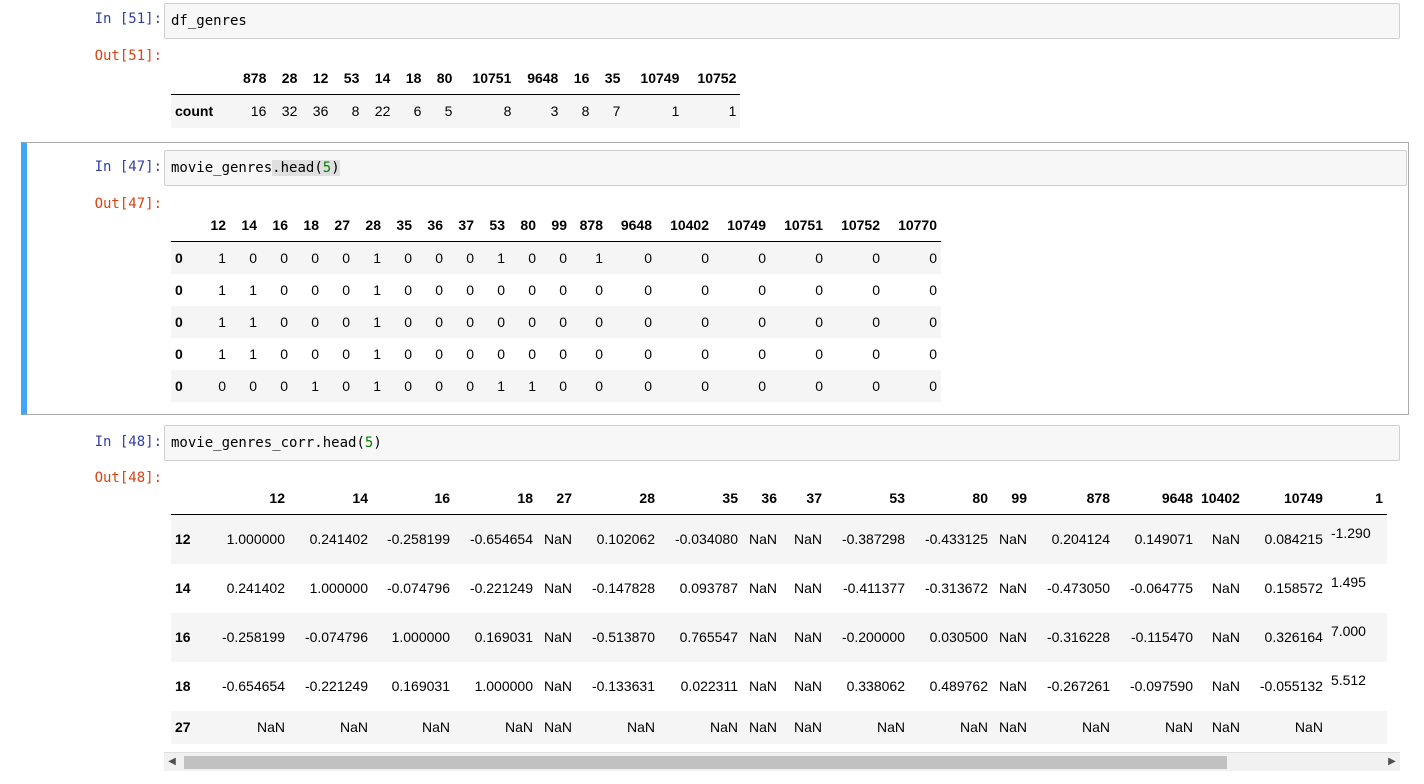  What do you see at coordinates (1357, 727) in the screenshot?
I see `table-cell` at bounding box center [1357, 727].